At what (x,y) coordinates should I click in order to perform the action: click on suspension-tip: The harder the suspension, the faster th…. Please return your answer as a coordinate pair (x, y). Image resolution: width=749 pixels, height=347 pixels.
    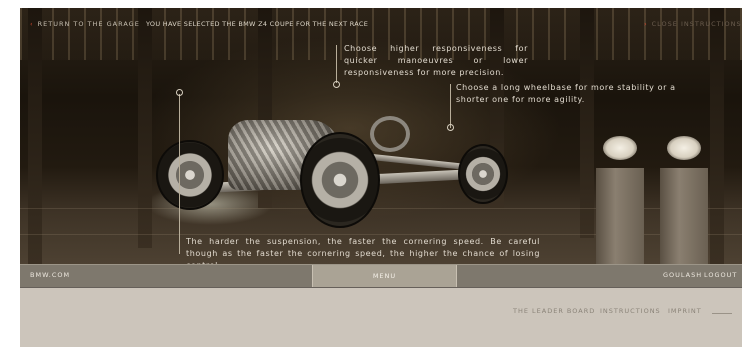
    Looking at the image, I should click on (363, 250).